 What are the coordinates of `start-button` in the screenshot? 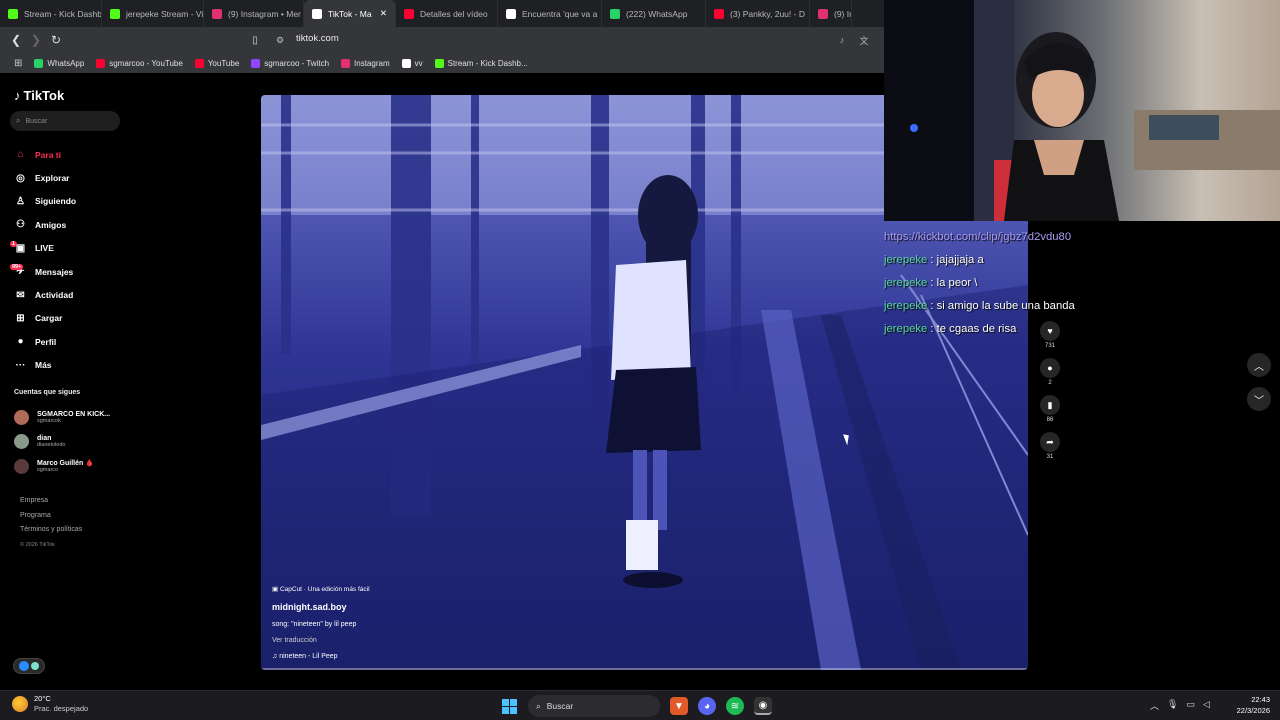 It's located at (509, 706).